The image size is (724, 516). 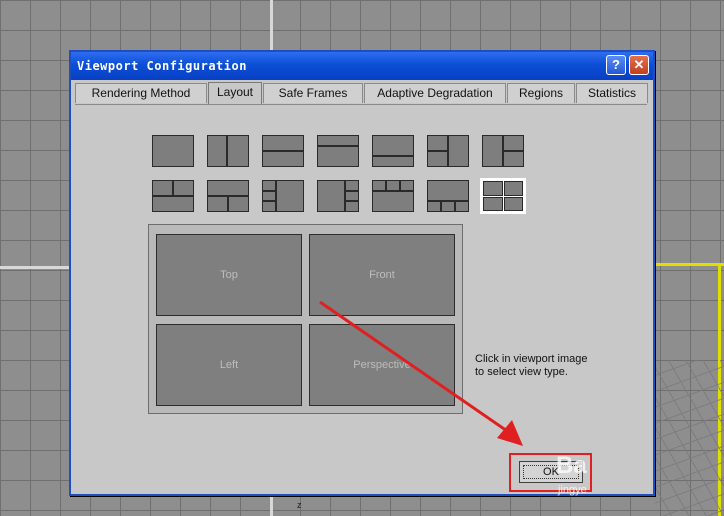 What do you see at coordinates (572, 490) in the screenshot?
I see `watermark-text: jingye` at bounding box center [572, 490].